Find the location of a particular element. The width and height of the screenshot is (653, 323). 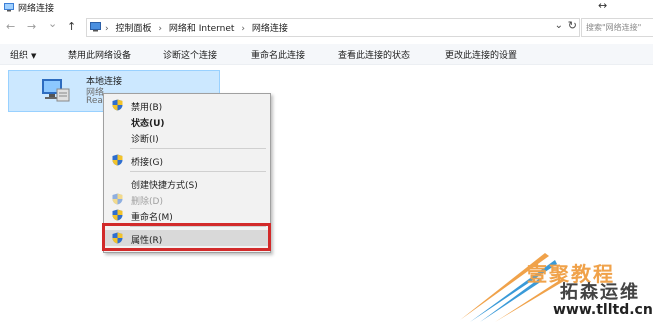

window-title: 网络连接 is located at coordinates (36, 9).